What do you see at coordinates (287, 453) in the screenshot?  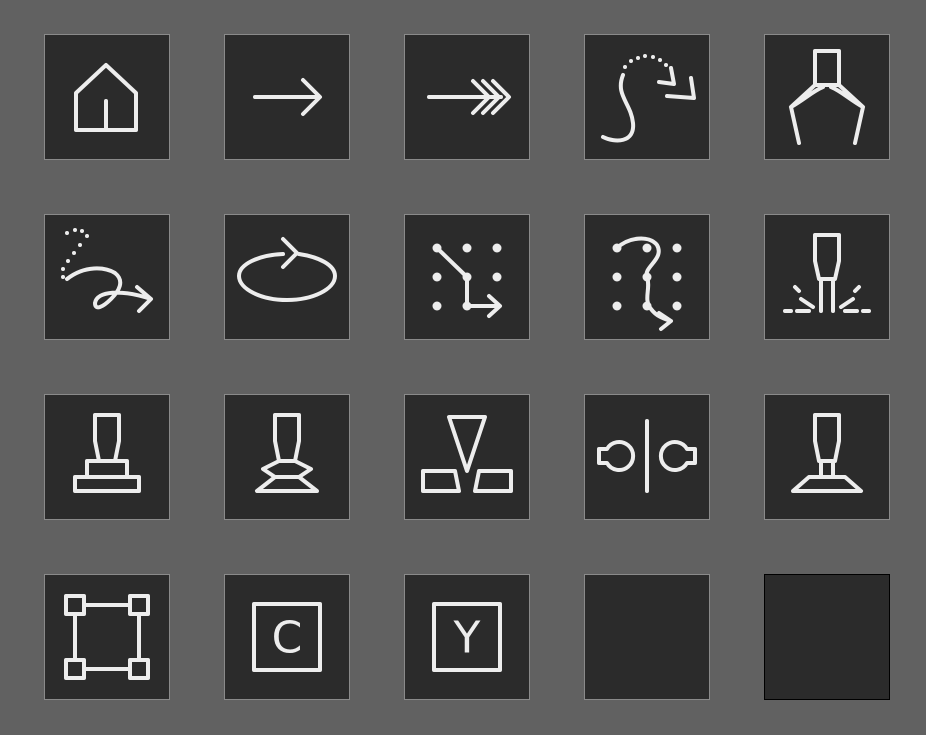 I see `tool-pinch-icon` at bounding box center [287, 453].